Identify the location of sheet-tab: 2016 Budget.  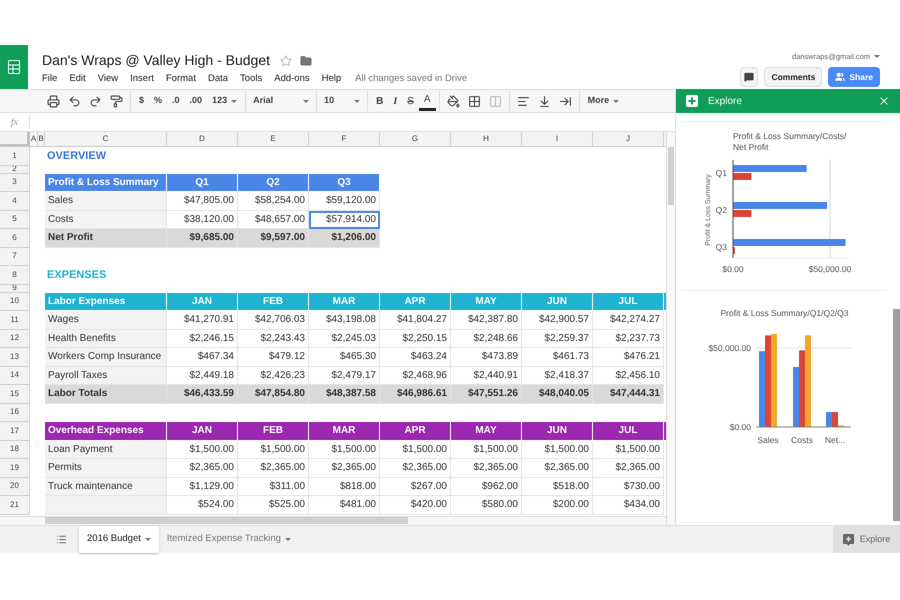
(119, 539).